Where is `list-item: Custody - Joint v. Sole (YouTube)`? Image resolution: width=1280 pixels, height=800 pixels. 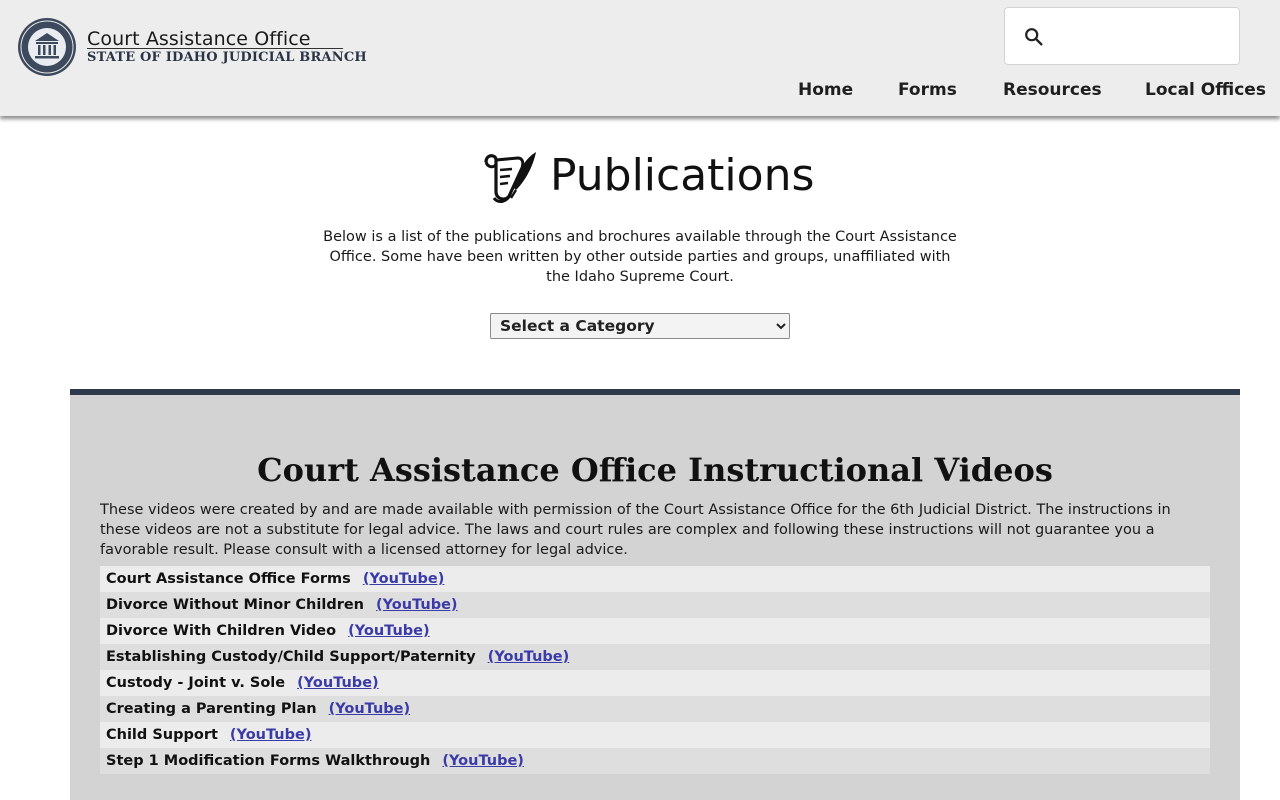
list-item: Custody - Joint v. Sole (YouTube) is located at coordinates (655, 683).